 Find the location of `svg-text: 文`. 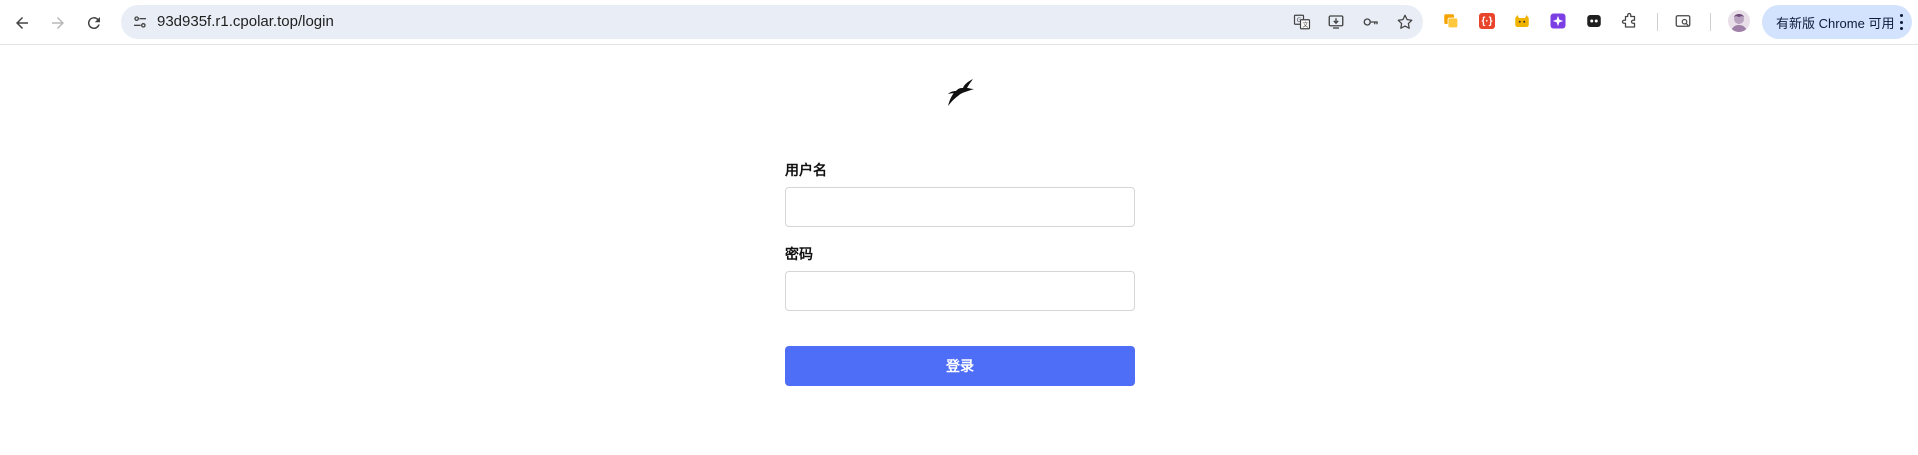

svg-text: 文 is located at coordinates (1305, 25).